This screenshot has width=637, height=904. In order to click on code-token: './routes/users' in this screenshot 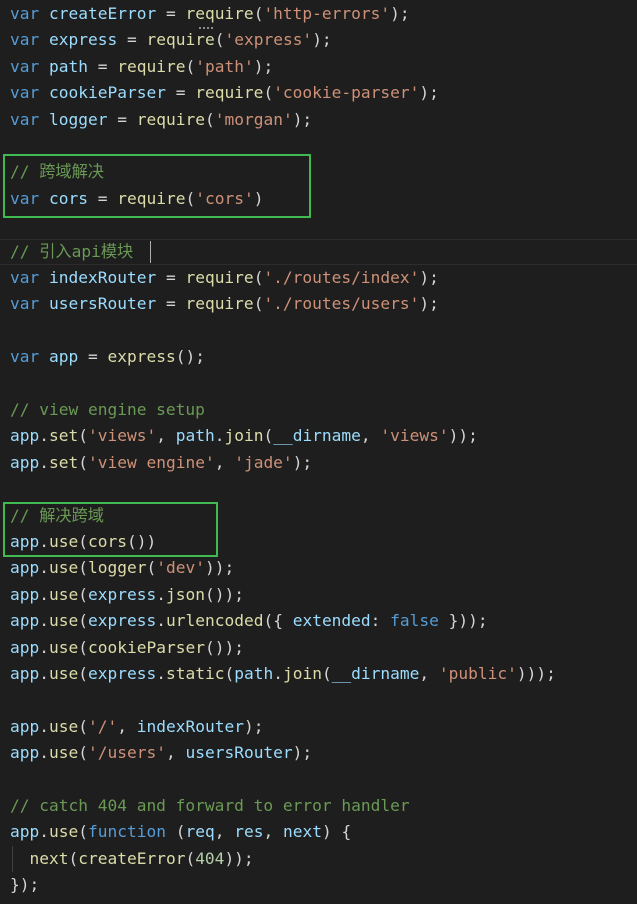, I will do `click(341, 304)`.